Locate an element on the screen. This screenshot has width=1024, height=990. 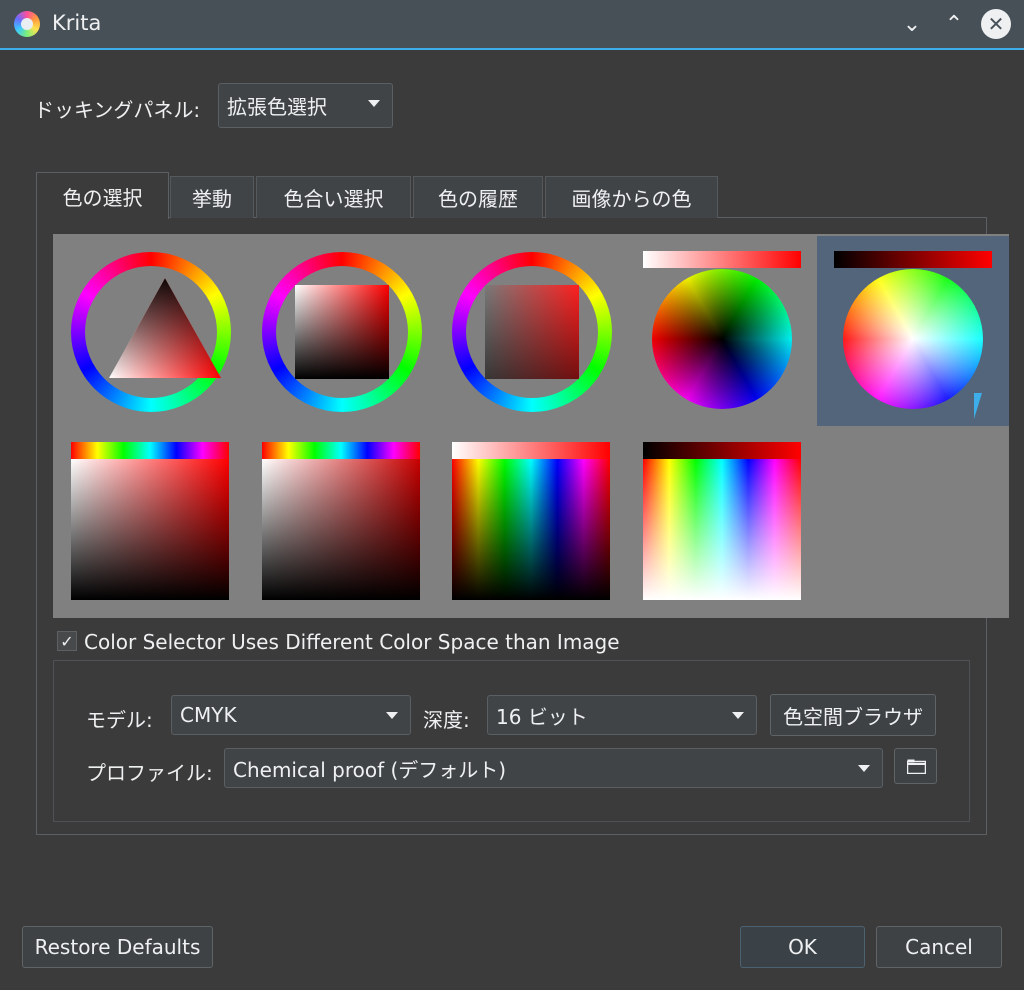
tab-behavior: 挙動 is located at coordinates (212, 197).